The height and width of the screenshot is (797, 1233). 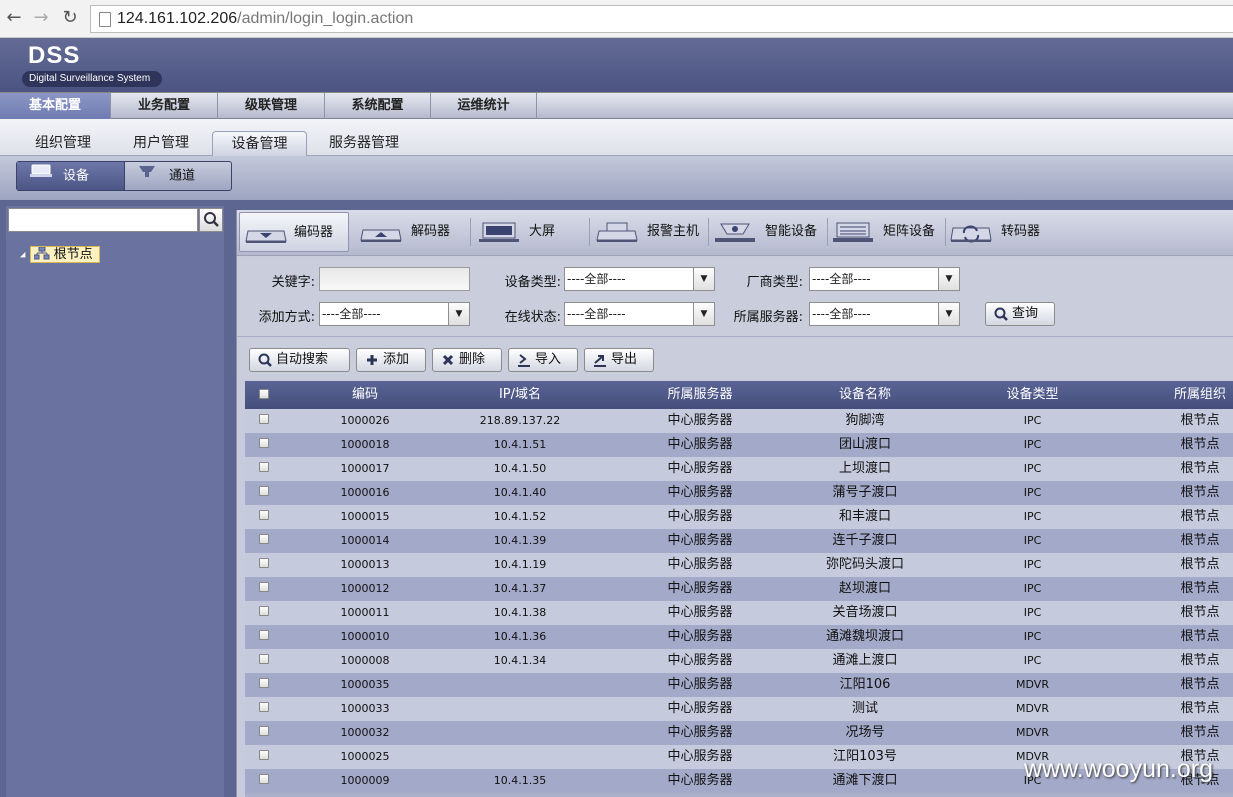 What do you see at coordinates (55, 106) in the screenshot?
I see `menu-tab-basic-config: 基本配置` at bounding box center [55, 106].